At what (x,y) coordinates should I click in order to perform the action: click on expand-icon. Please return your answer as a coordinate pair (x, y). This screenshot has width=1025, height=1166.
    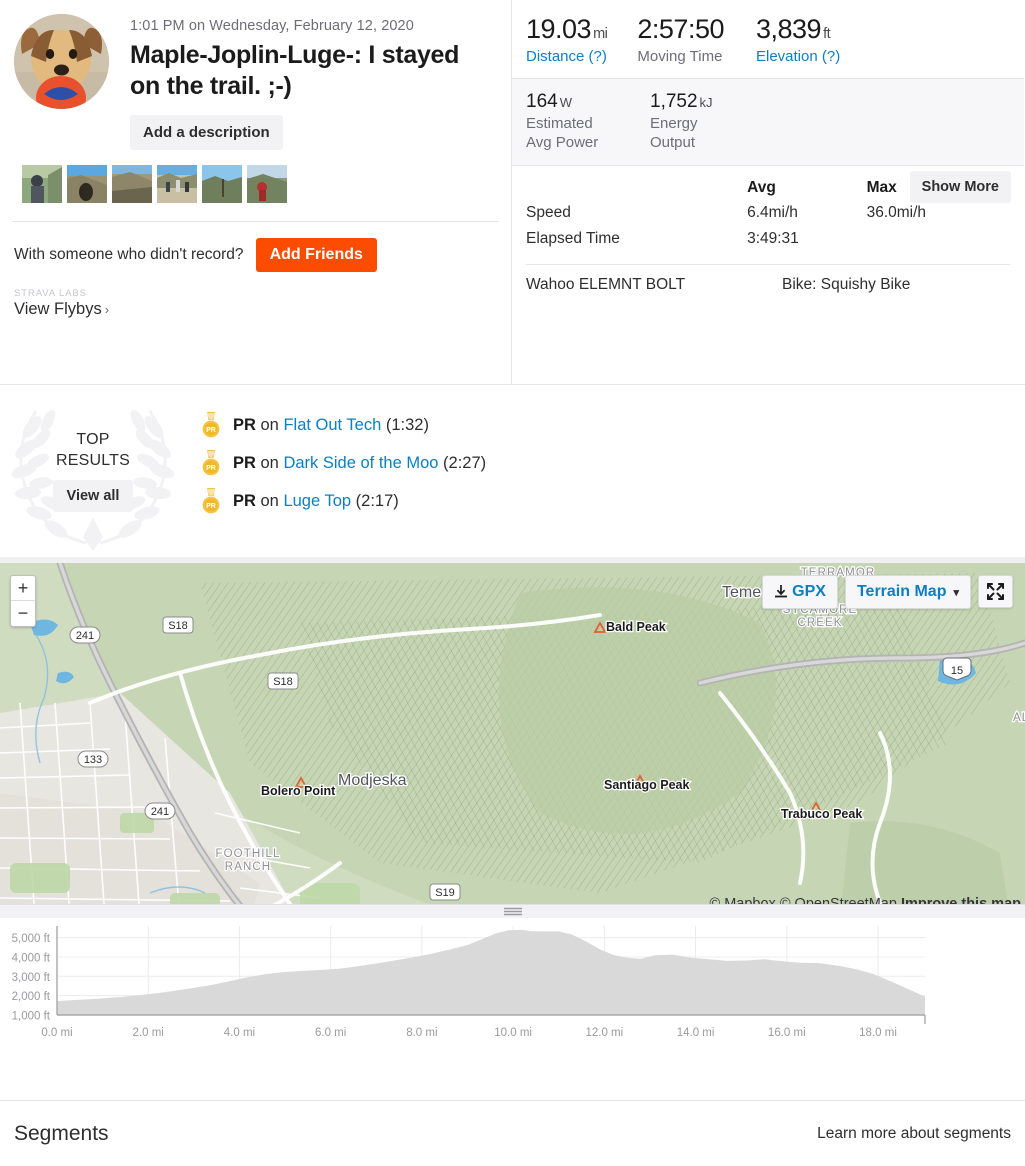
    Looking at the image, I should click on (995, 591).